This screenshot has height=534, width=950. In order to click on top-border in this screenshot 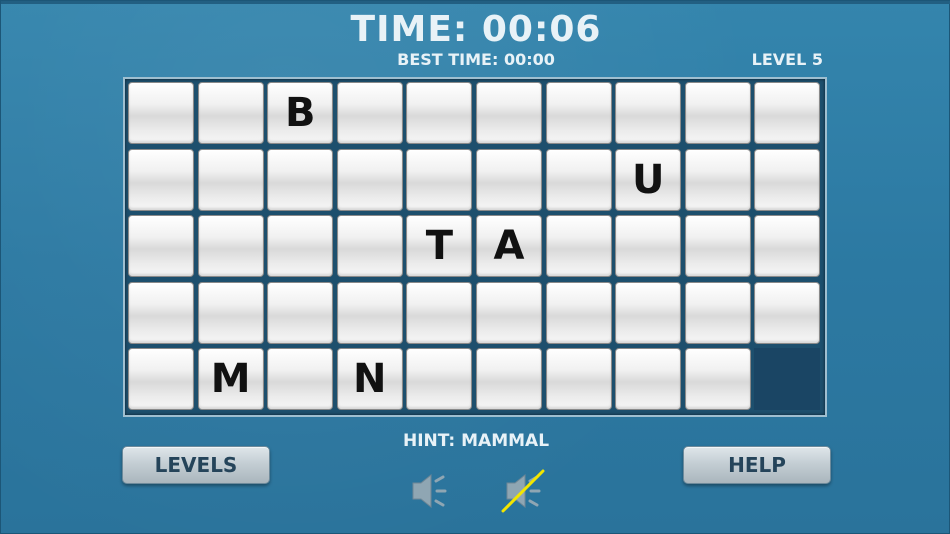, I will do `click(475, 2)`.